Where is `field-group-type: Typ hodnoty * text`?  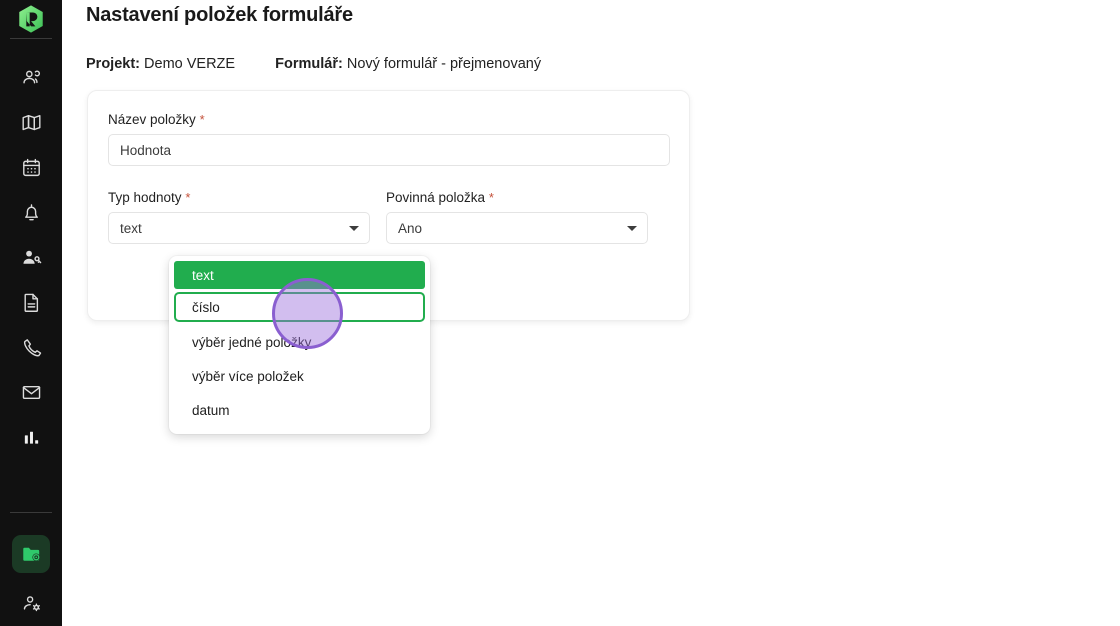 field-group-type: Typ hodnoty * text is located at coordinates (239, 217).